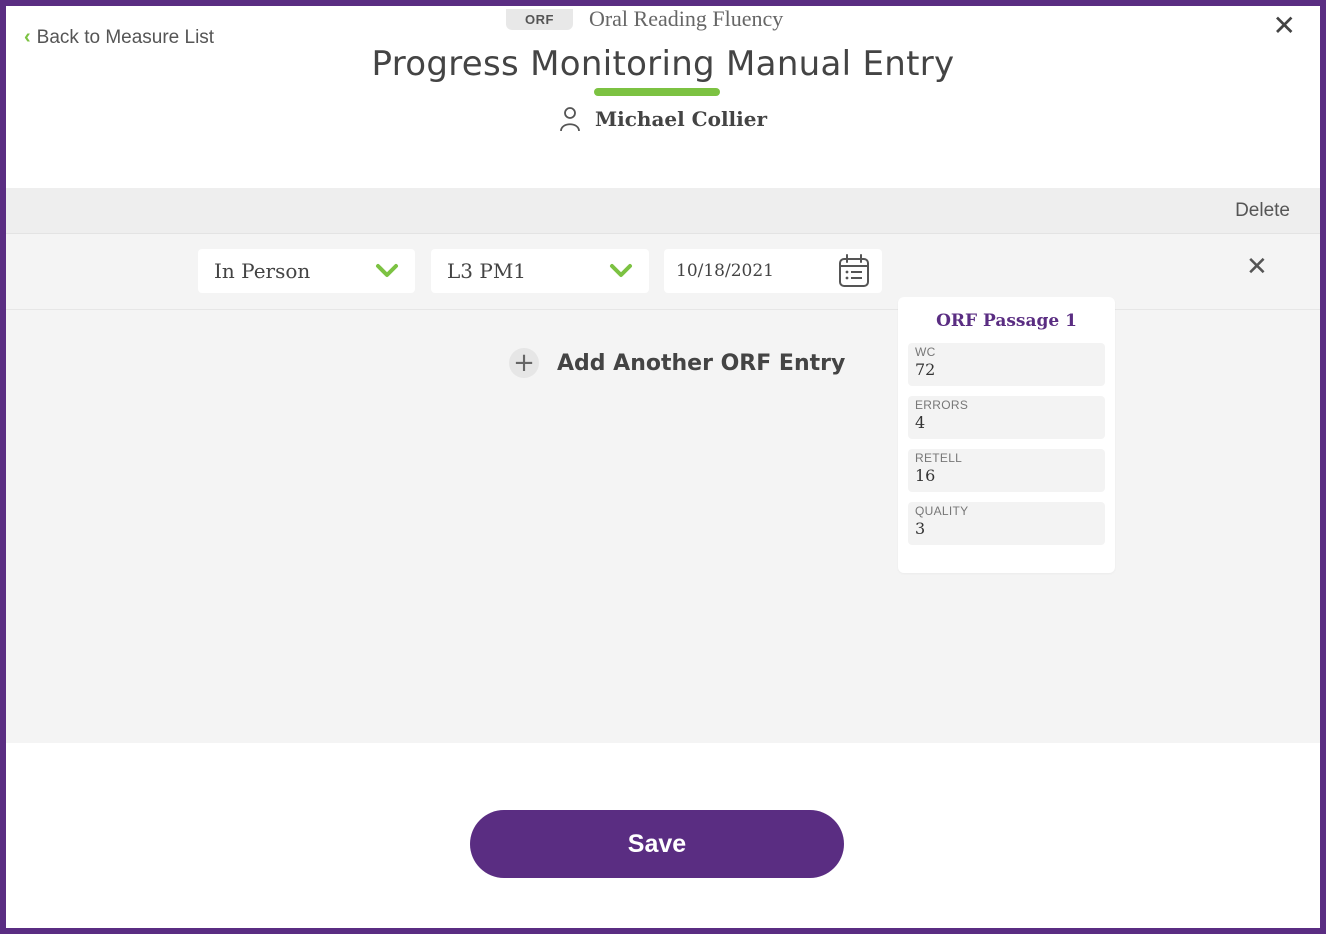  I want to click on add-another-entry-button: + Add Another ORF Entry, so click(677, 363).